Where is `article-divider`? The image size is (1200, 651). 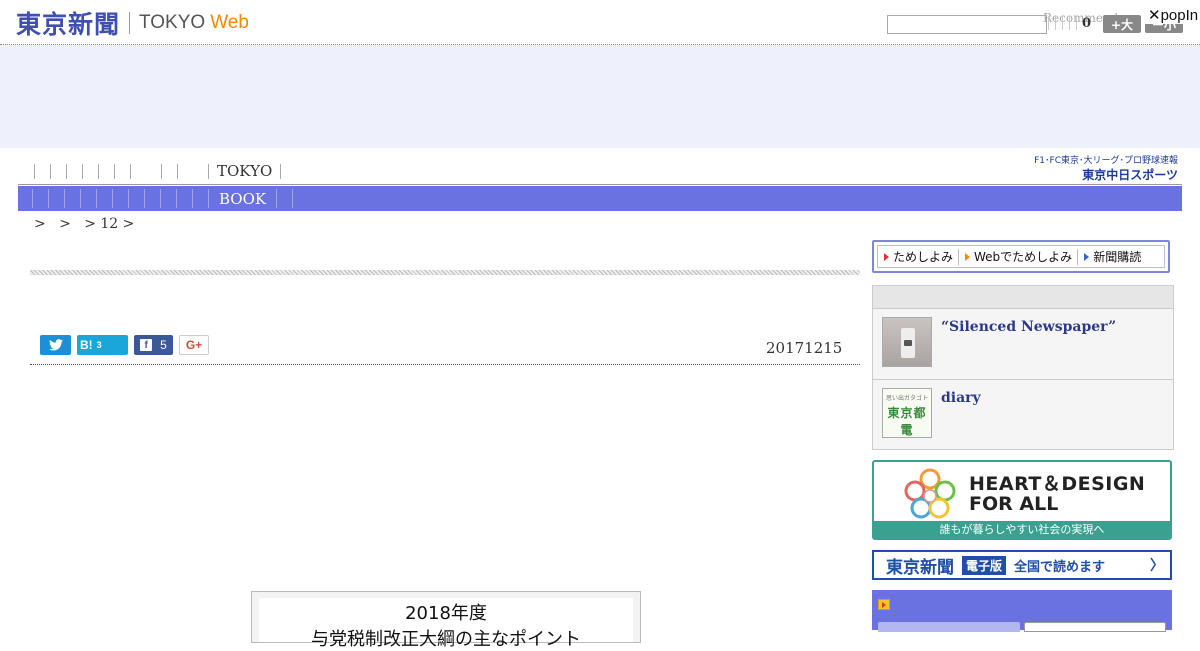
article-divider is located at coordinates (445, 364).